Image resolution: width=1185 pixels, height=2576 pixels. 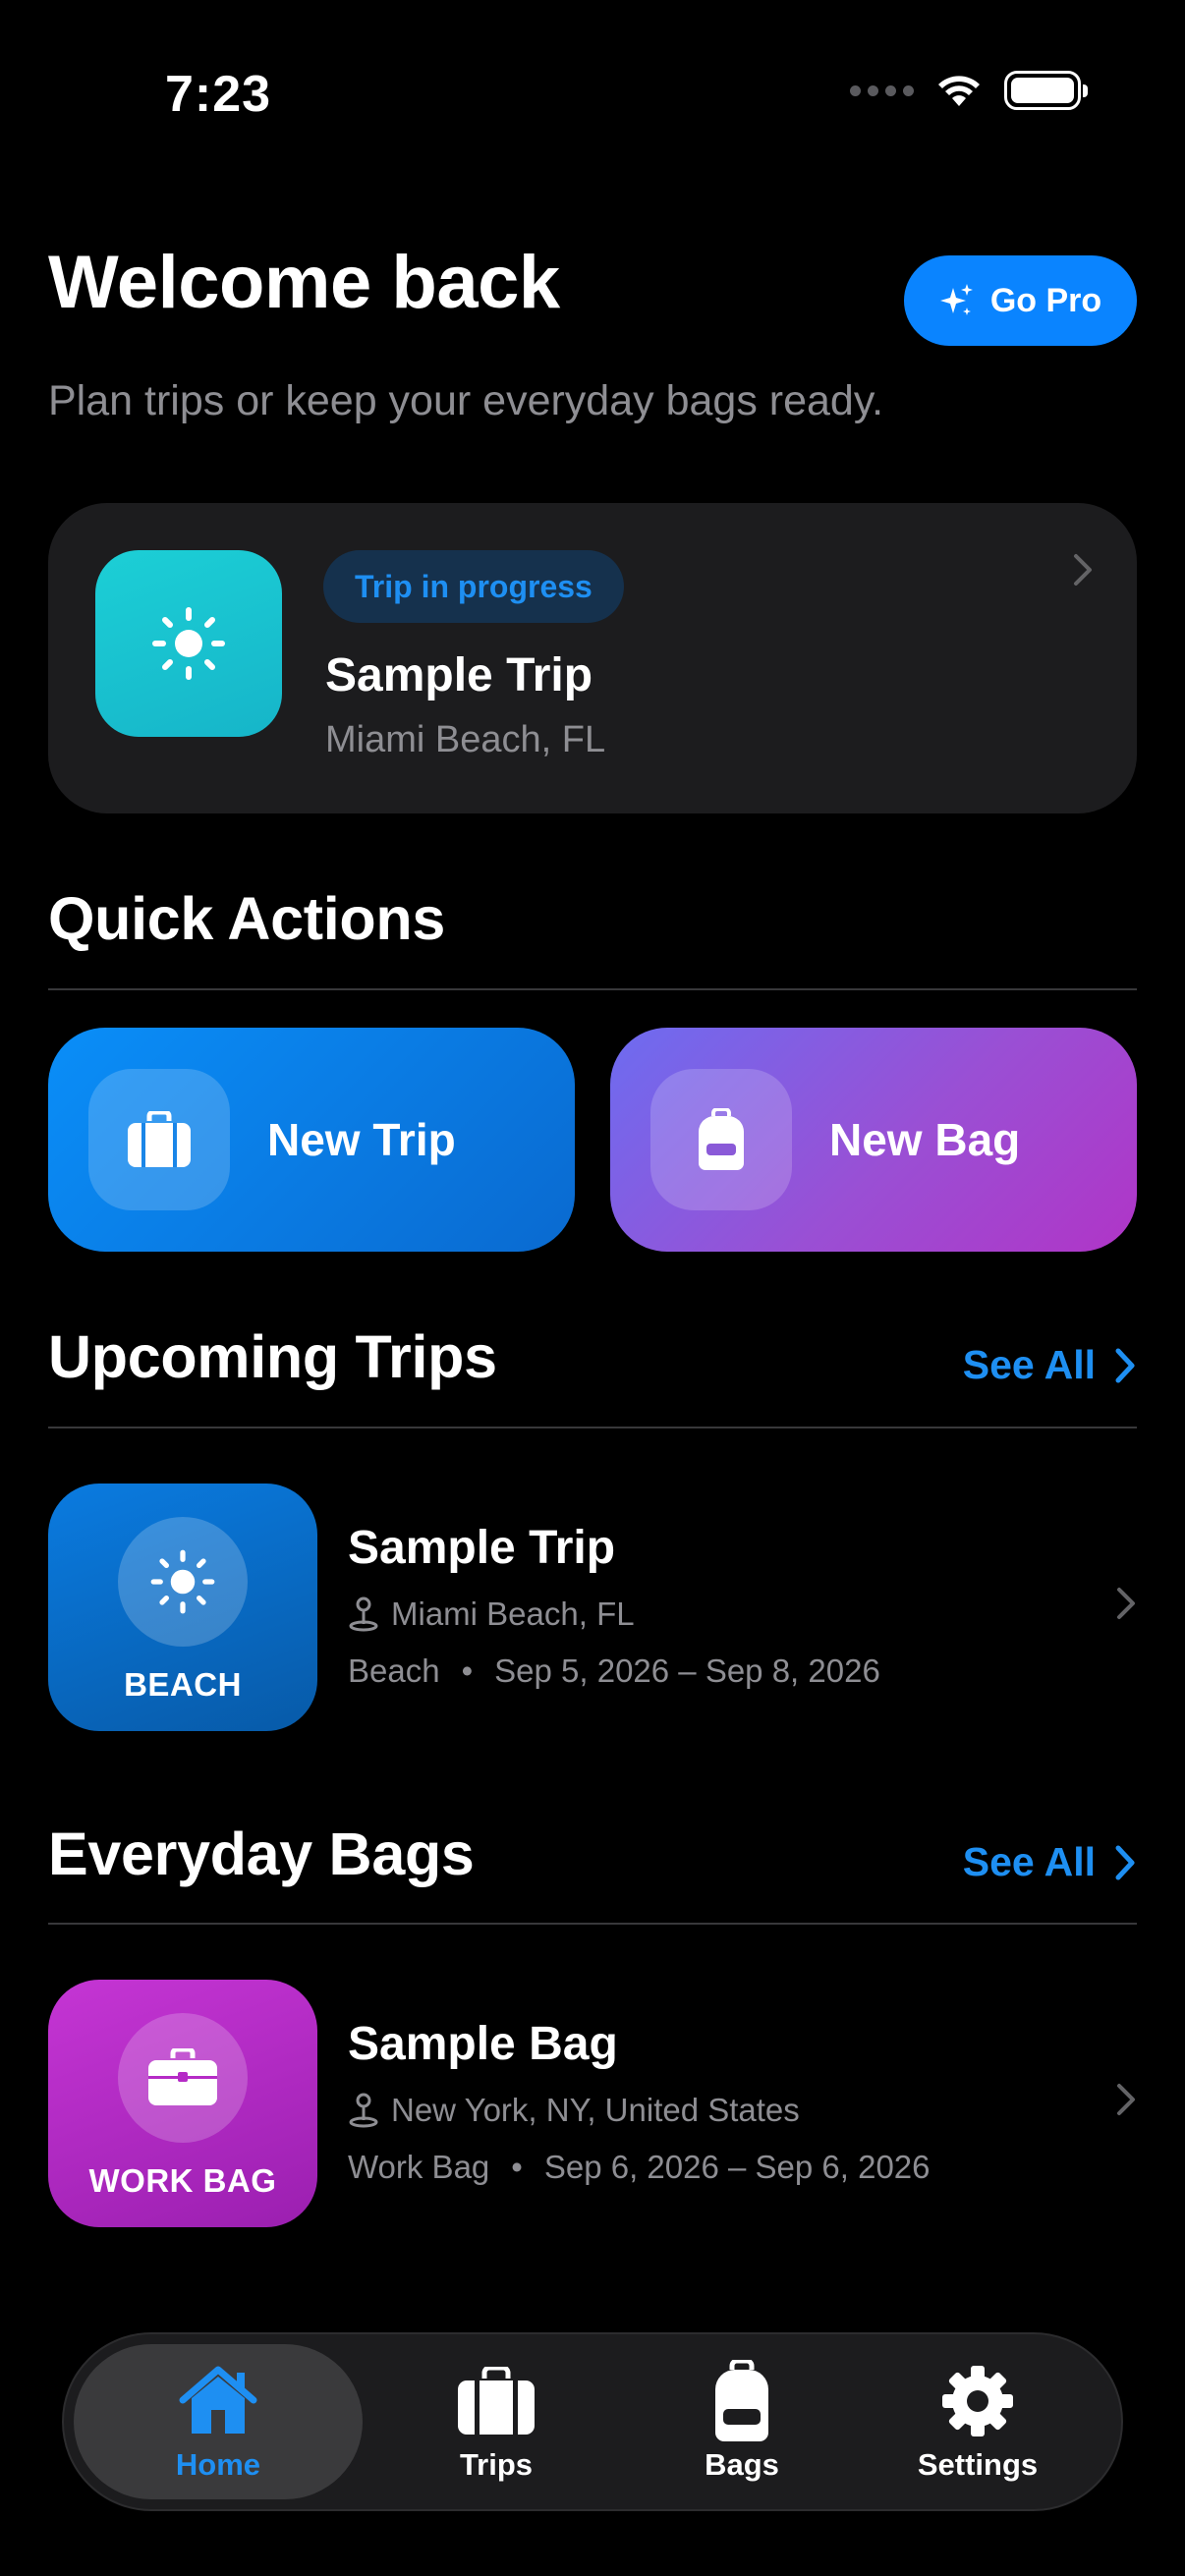 I want to click on battery-icon, so click(x=1046, y=90).